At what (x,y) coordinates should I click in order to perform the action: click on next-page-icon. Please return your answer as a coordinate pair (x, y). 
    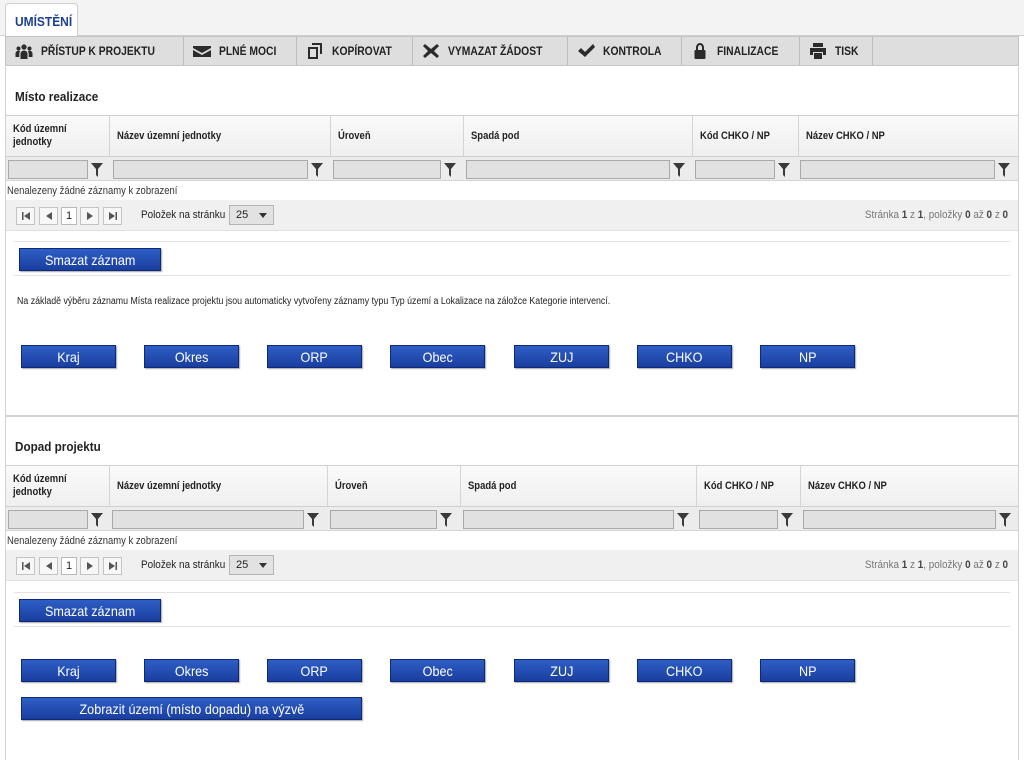
    Looking at the image, I should click on (89, 566).